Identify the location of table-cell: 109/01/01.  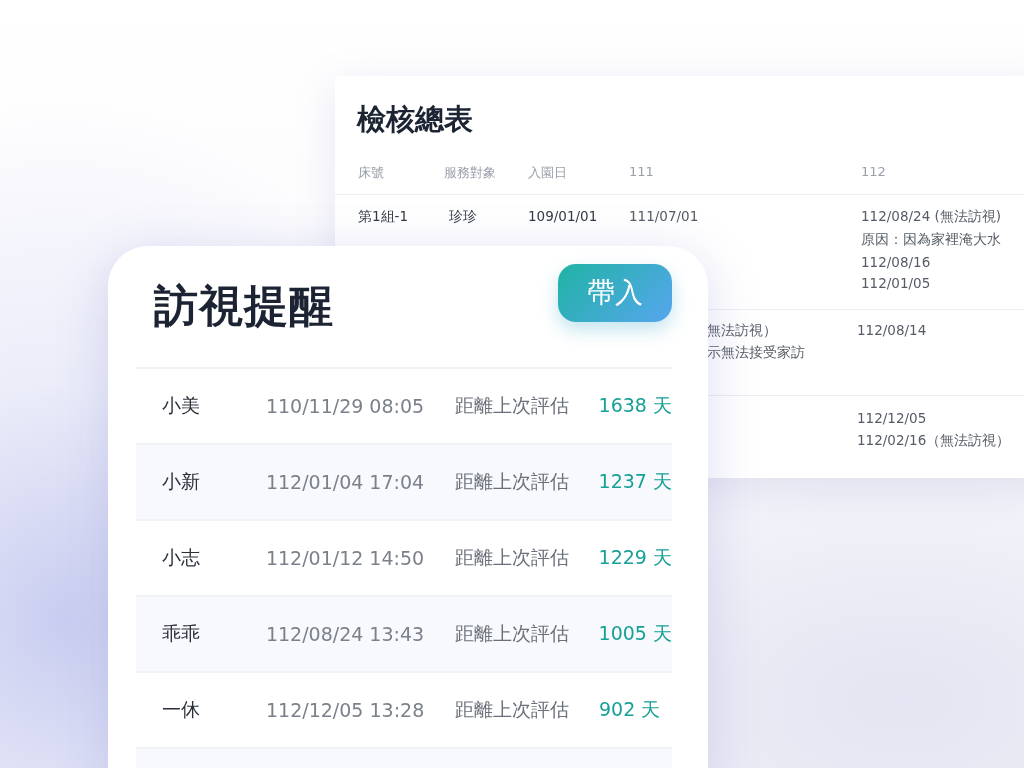
(563, 216).